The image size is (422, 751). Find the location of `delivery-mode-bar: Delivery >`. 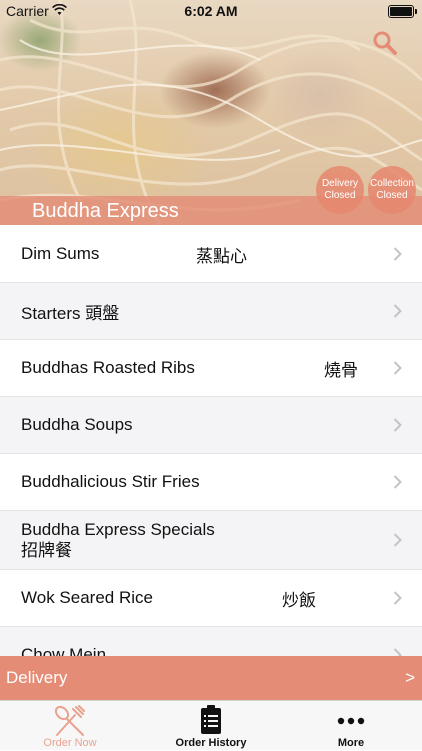

delivery-mode-bar: Delivery > is located at coordinates (211, 678).